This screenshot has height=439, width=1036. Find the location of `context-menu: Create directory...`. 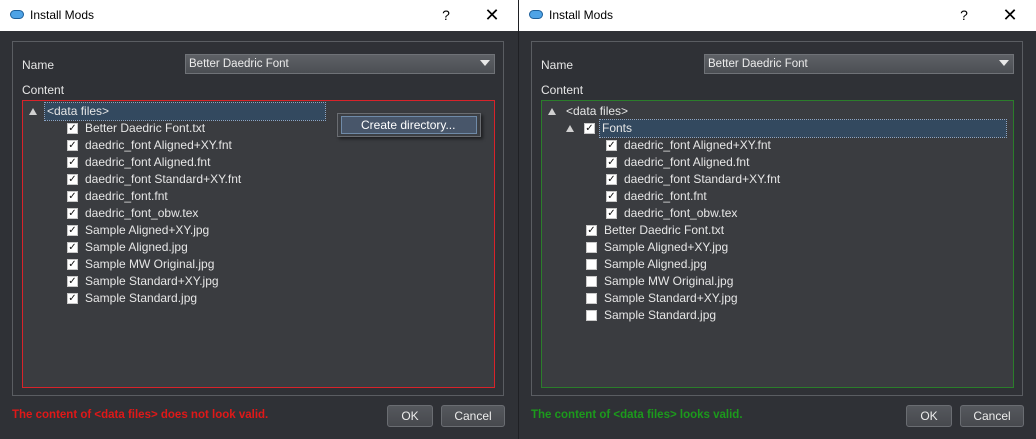

context-menu: Create directory... is located at coordinates (409, 125).